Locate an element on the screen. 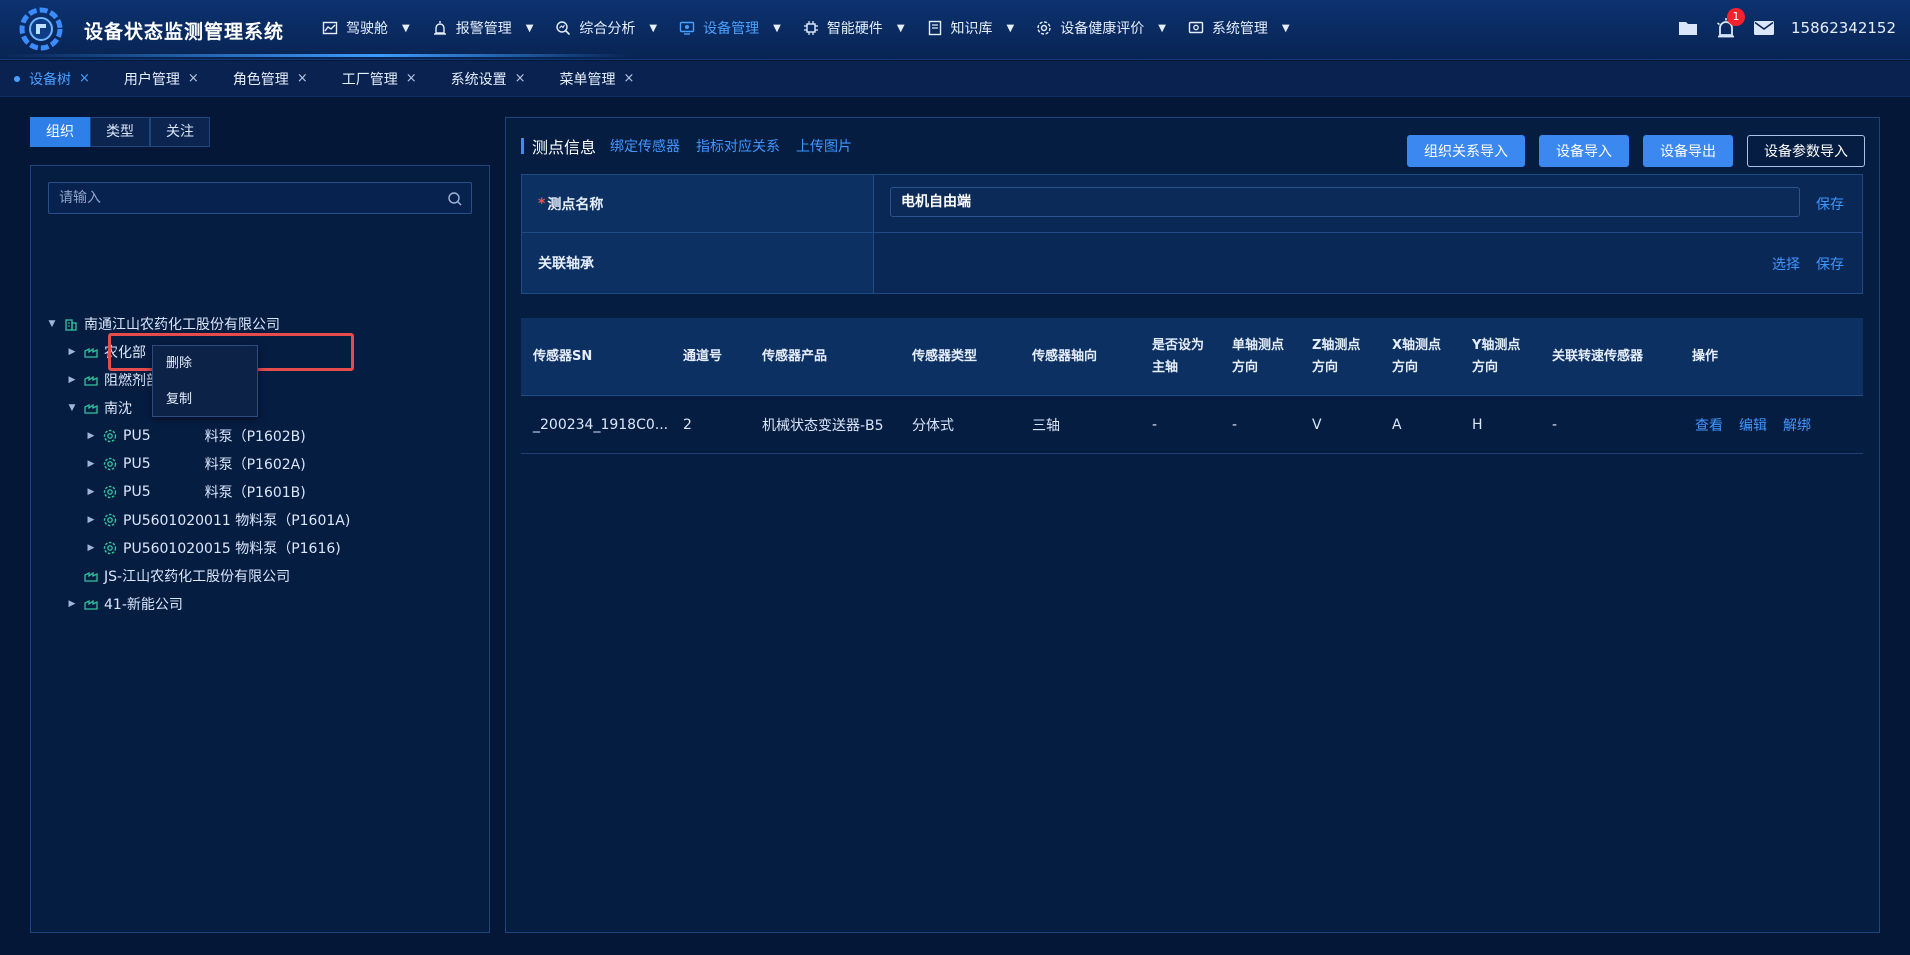 The height and width of the screenshot is (955, 1910). cell-x-axis-dir: A is located at coordinates (1397, 425).